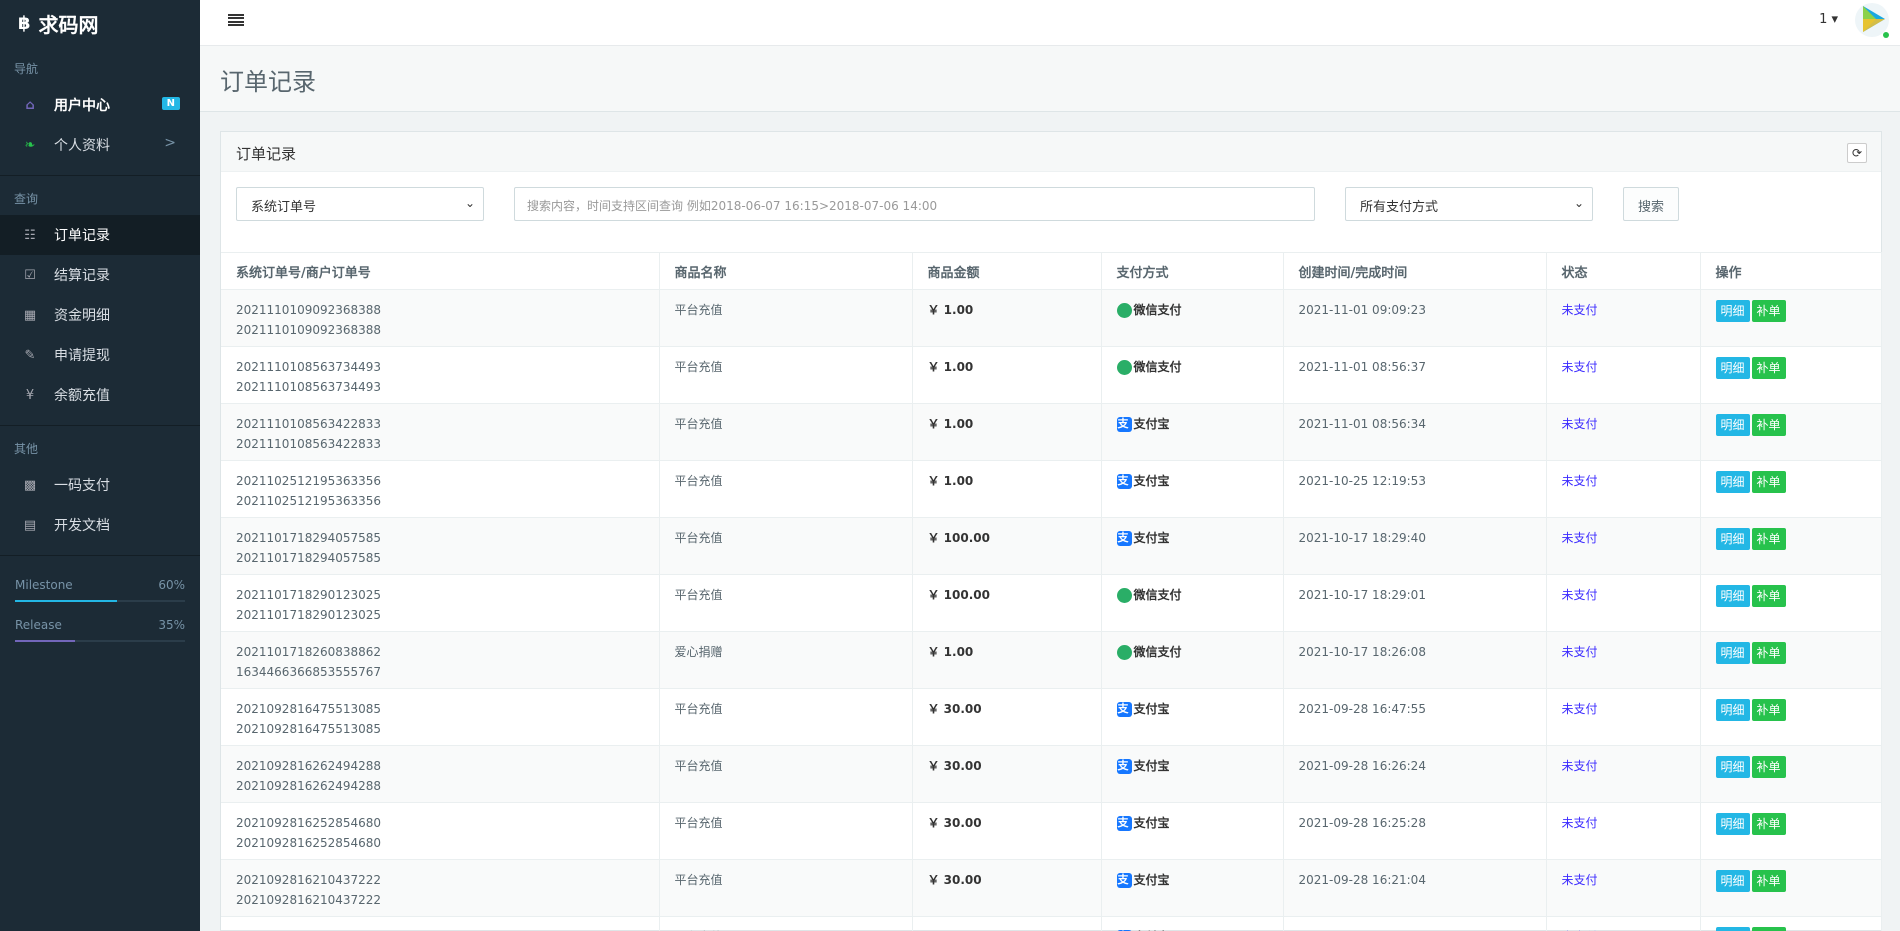 The image size is (1900, 931). Describe the element at coordinates (30, 235) in the screenshot. I see `list-icon: ☷` at that location.